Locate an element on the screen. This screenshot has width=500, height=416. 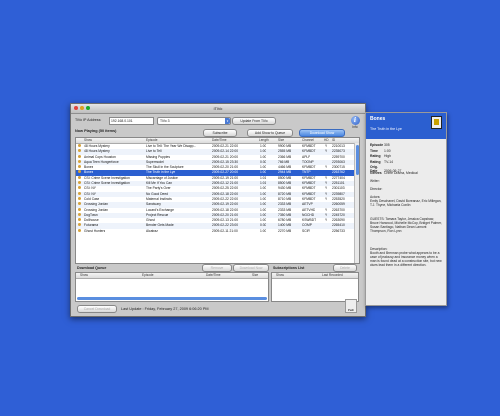
detail-field: Time 1:00 is located at coordinates (380, 151).